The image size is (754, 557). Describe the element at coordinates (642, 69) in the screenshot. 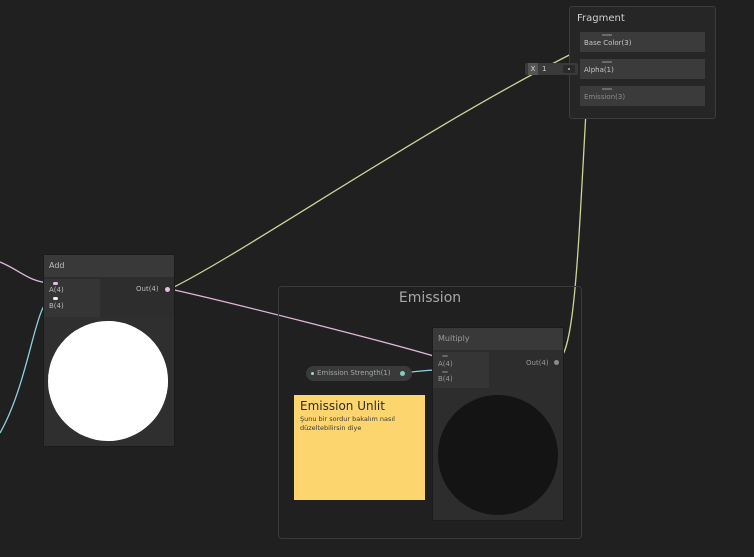

I see `fragment-slot-alpha: Alpha(1)` at that location.